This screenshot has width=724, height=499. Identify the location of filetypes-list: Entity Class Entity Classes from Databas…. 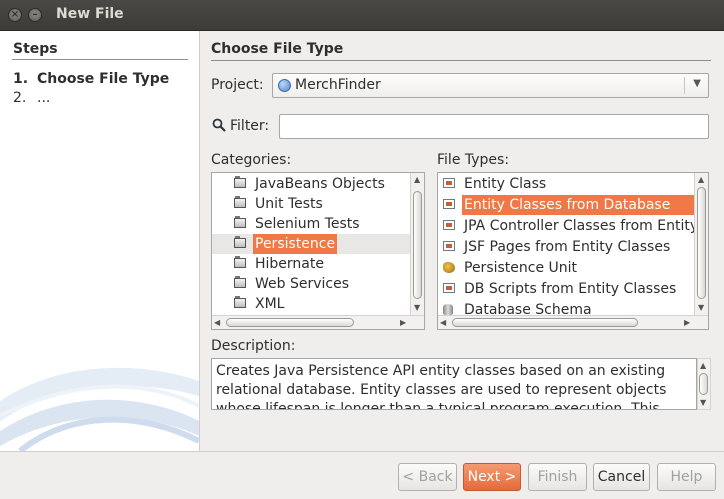
(573, 251).